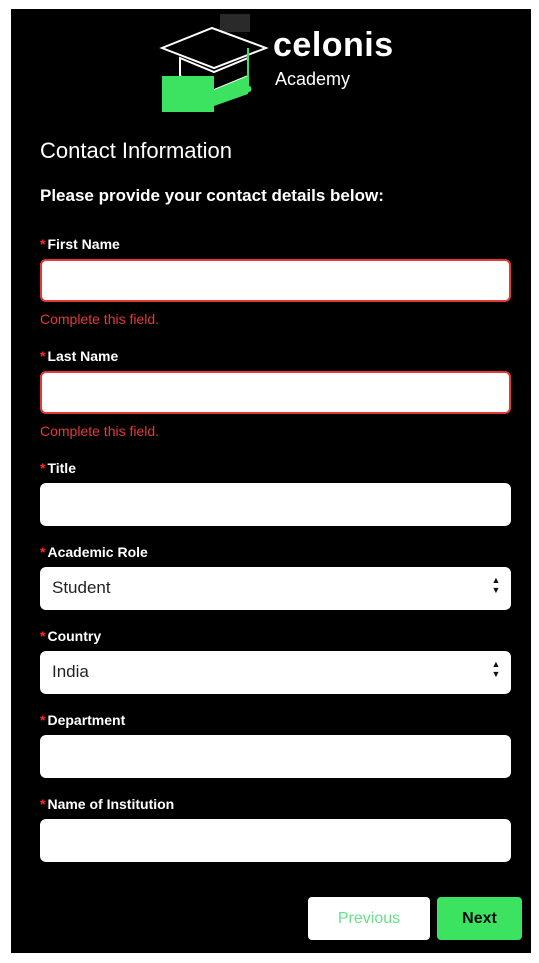  Describe the element at coordinates (86, 720) in the screenshot. I see `department-label-text: Department` at that location.